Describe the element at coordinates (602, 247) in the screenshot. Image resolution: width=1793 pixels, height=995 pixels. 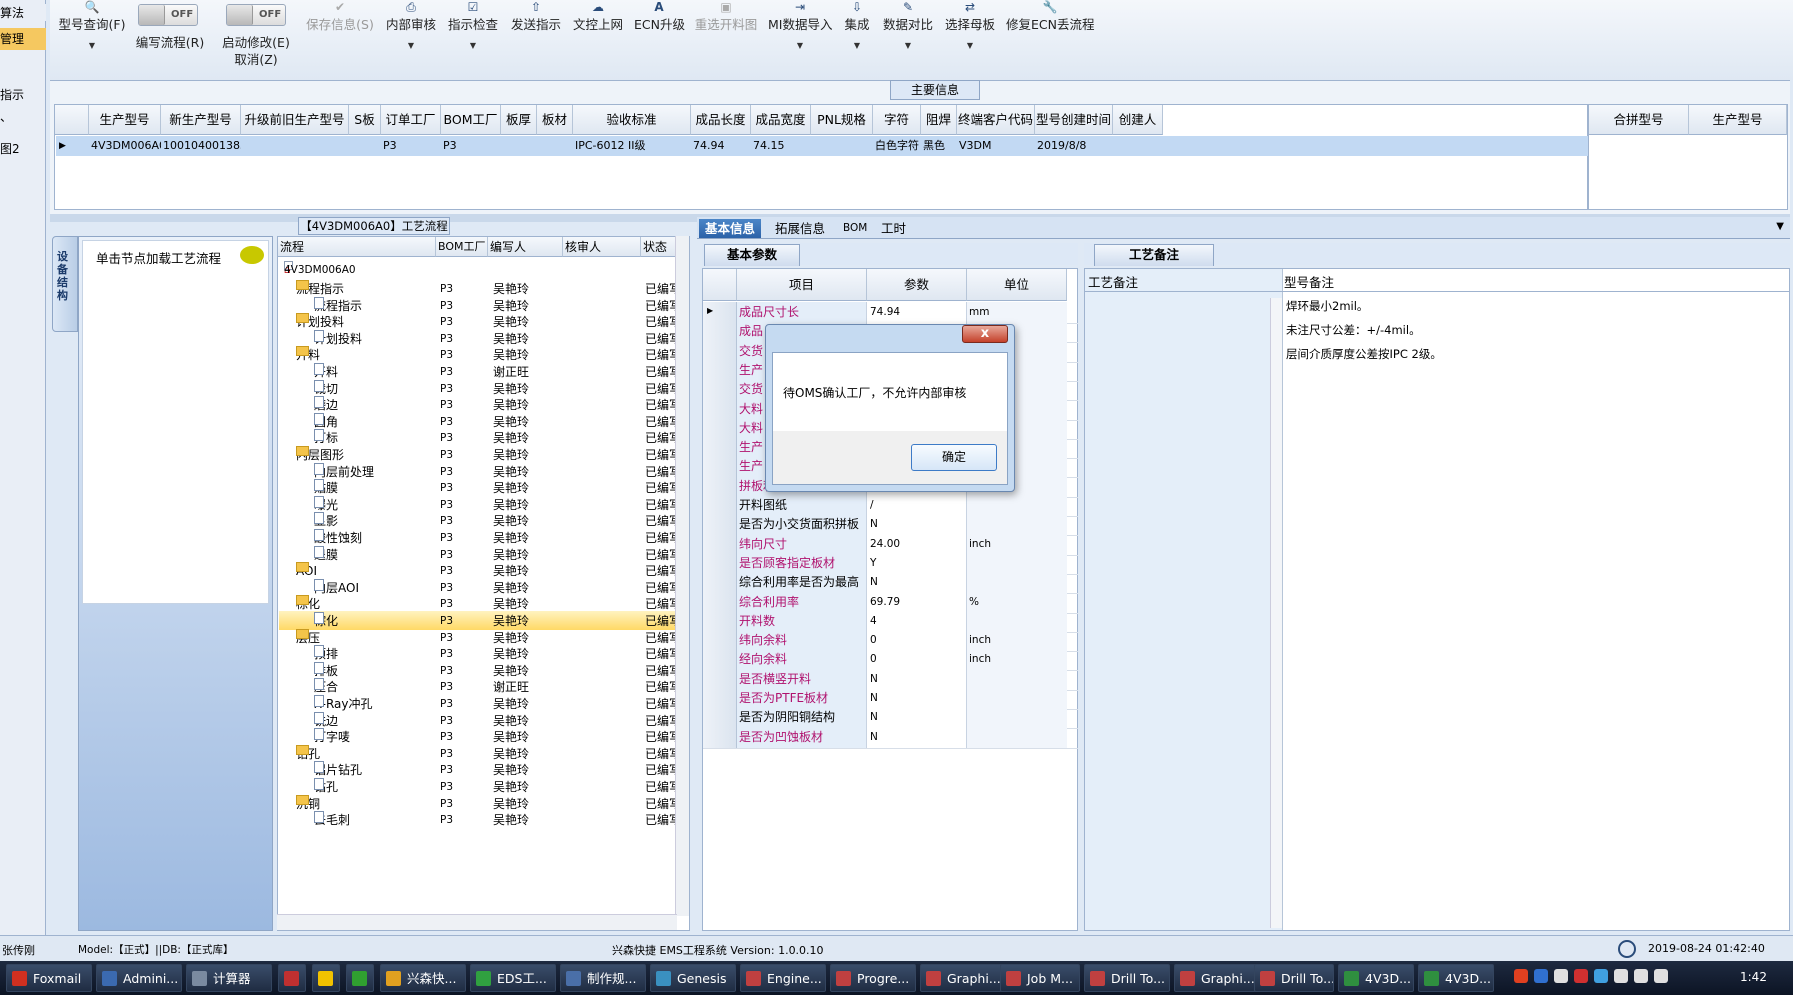
I see `column-header: 核审人` at that location.